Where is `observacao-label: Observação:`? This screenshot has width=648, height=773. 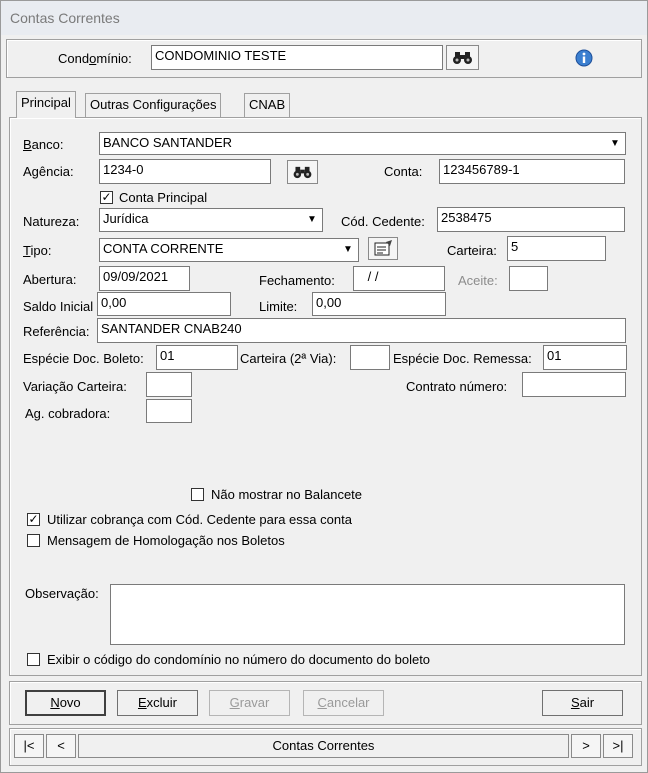 observacao-label: Observação: is located at coordinates (62, 593).